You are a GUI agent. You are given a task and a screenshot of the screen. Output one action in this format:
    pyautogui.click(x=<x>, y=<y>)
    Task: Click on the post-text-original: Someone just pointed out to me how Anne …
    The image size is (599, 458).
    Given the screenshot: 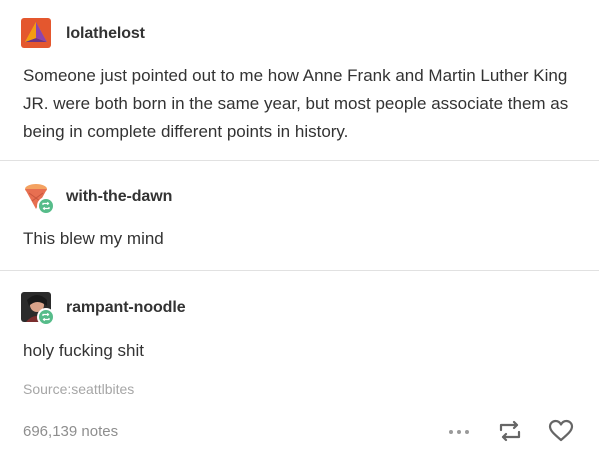 What is the action you would take?
    pyautogui.click(x=296, y=103)
    